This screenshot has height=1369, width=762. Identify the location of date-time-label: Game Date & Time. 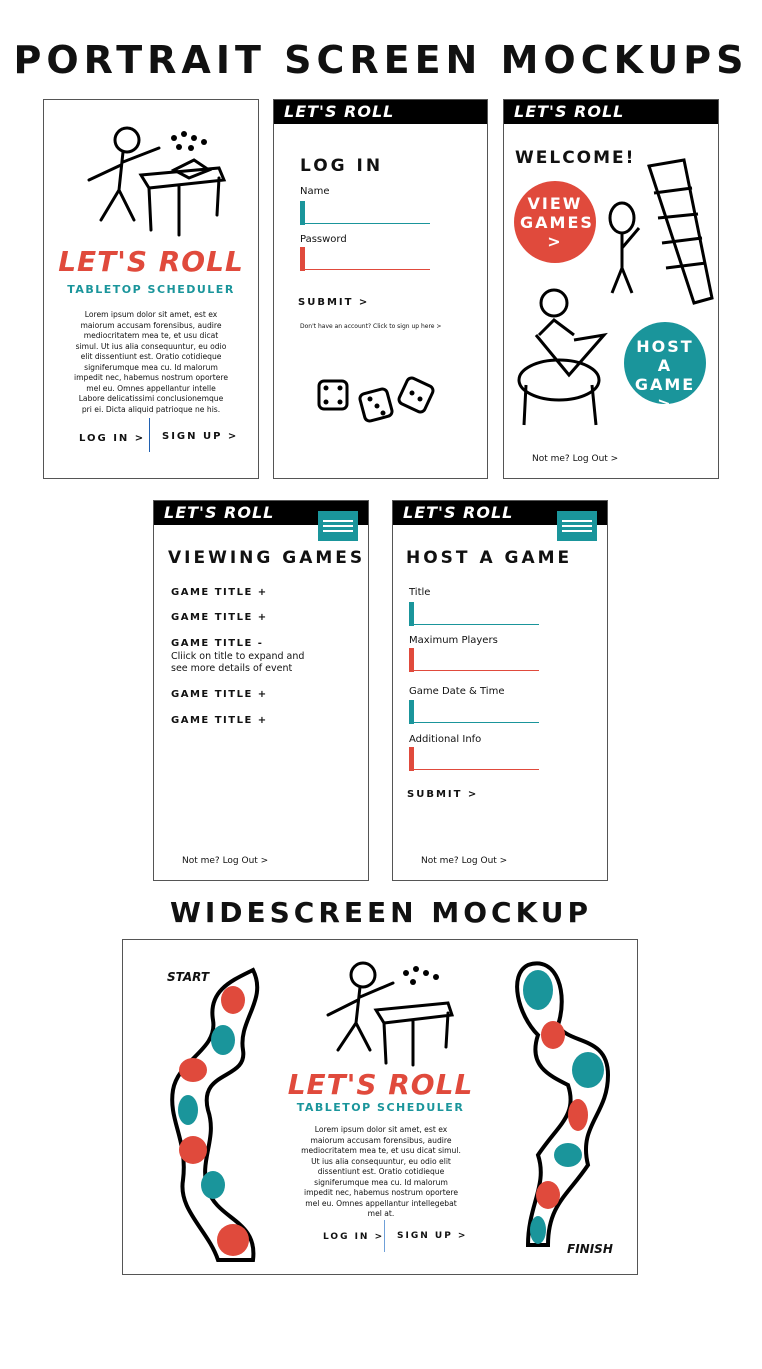
(457, 691).